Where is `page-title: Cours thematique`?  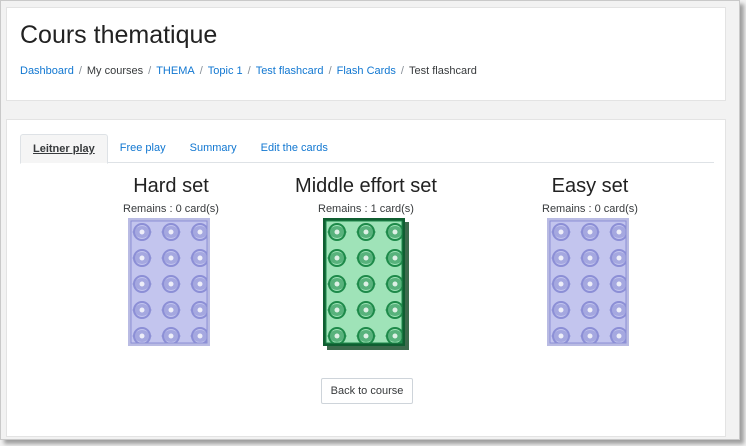 page-title: Cours thematique is located at coordinates (119, 35).